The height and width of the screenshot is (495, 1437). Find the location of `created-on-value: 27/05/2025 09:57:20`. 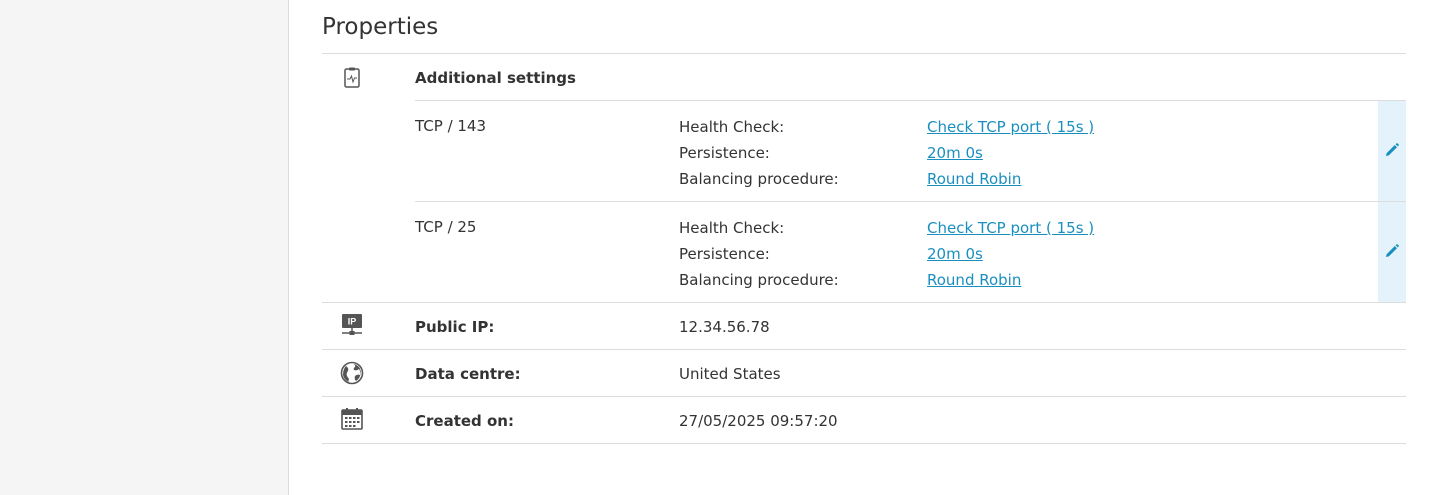

created-on-value: 27/05/2025 09:57:20 is located at coordinates (758, 421).